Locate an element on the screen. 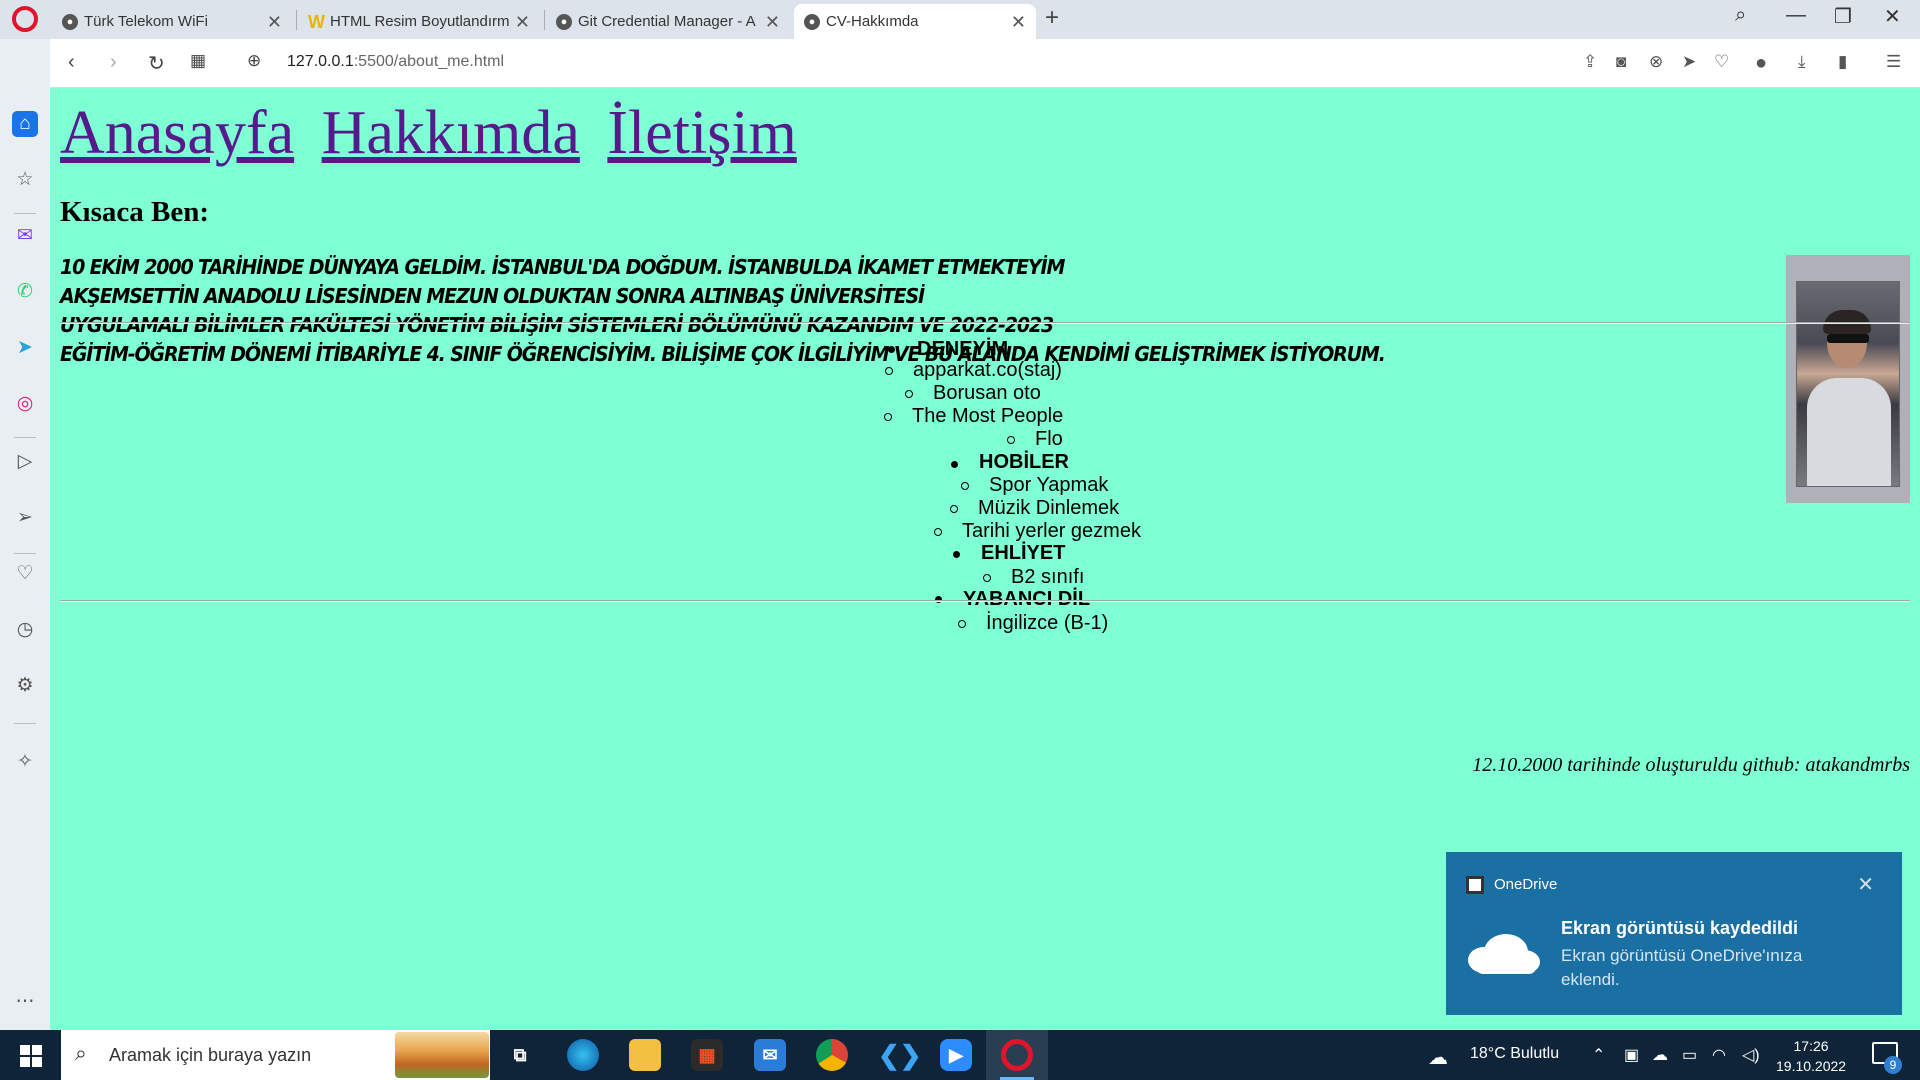 The image size is (1920, 1080). more-icon: ⋯ is located at coordinates (25, 1002).